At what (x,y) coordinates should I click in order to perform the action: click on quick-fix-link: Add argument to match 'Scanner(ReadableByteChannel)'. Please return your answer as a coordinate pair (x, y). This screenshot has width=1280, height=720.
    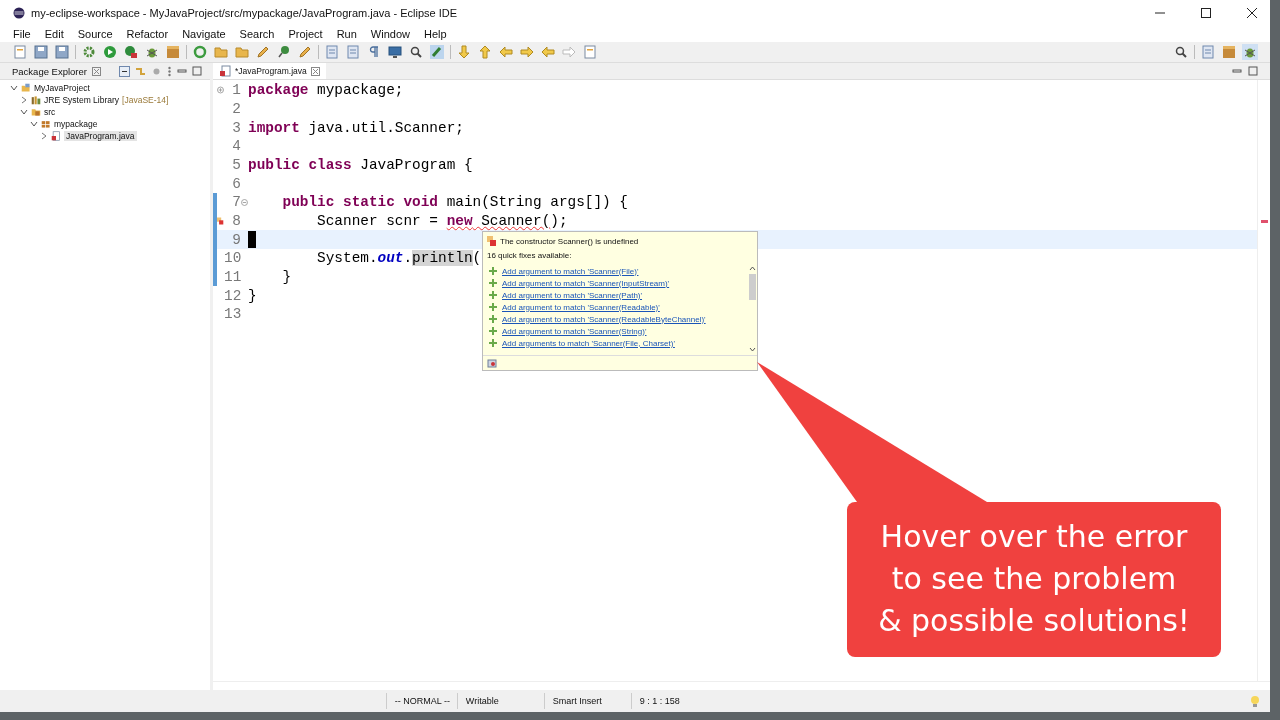
    Looking at the image, I should click on (604, 319).